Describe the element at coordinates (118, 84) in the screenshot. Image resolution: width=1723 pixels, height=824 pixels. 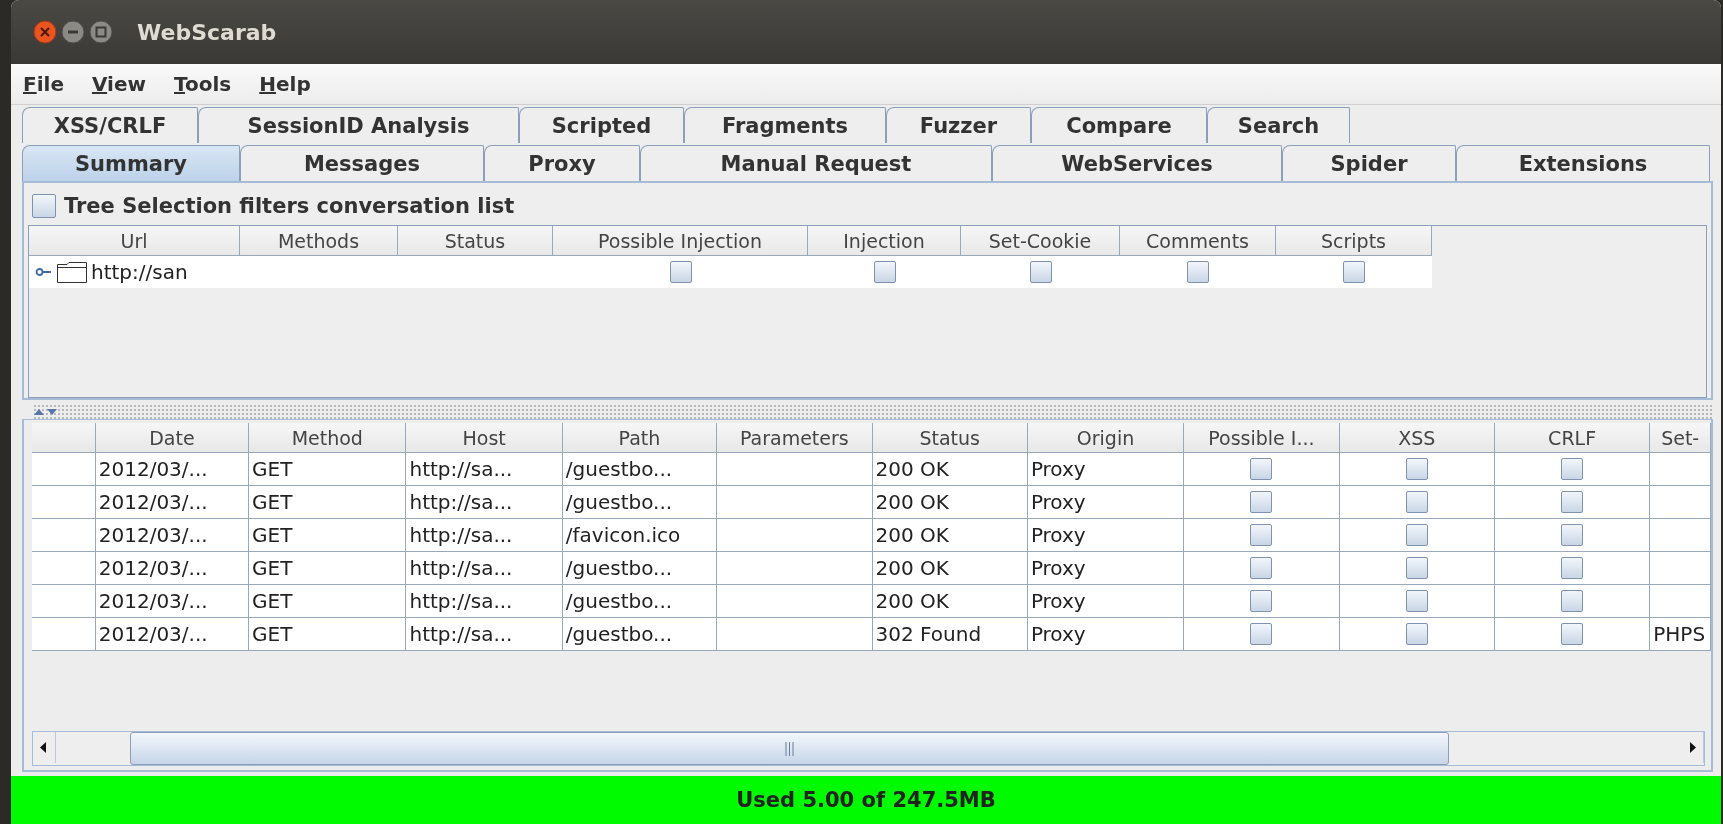
I see `menu-item: View` at that location.